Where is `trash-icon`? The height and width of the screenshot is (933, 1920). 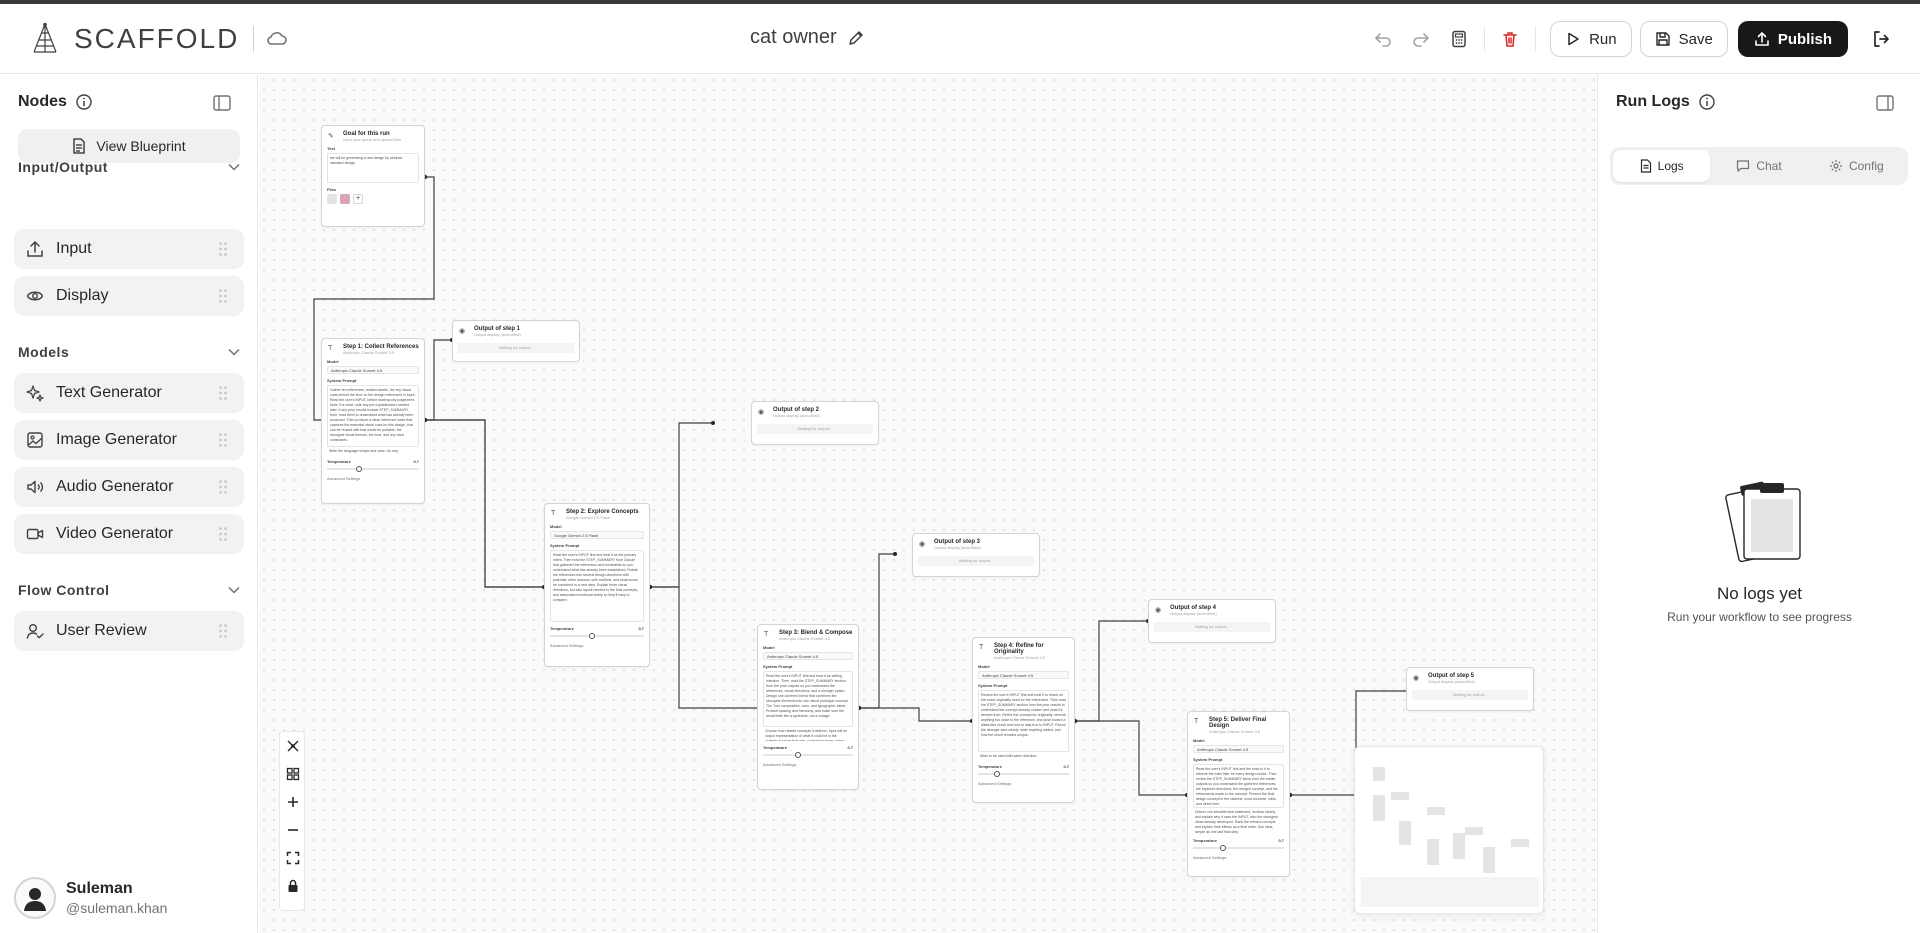
trash-icon is located at coordinates (1510, 39).